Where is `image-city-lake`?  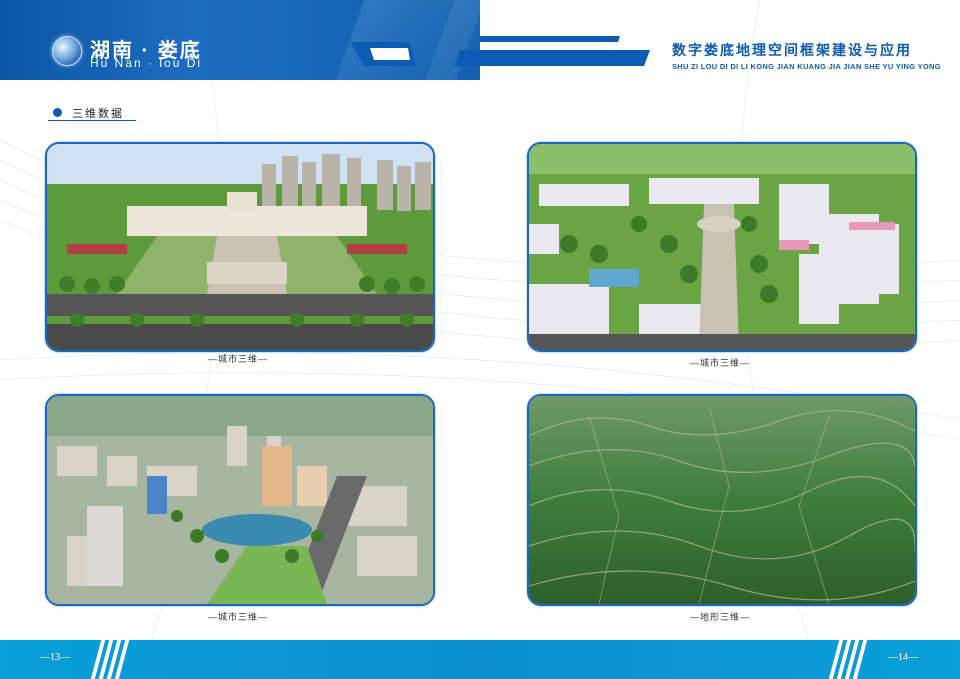
image-city-lake is located at coordinates (240, 500).